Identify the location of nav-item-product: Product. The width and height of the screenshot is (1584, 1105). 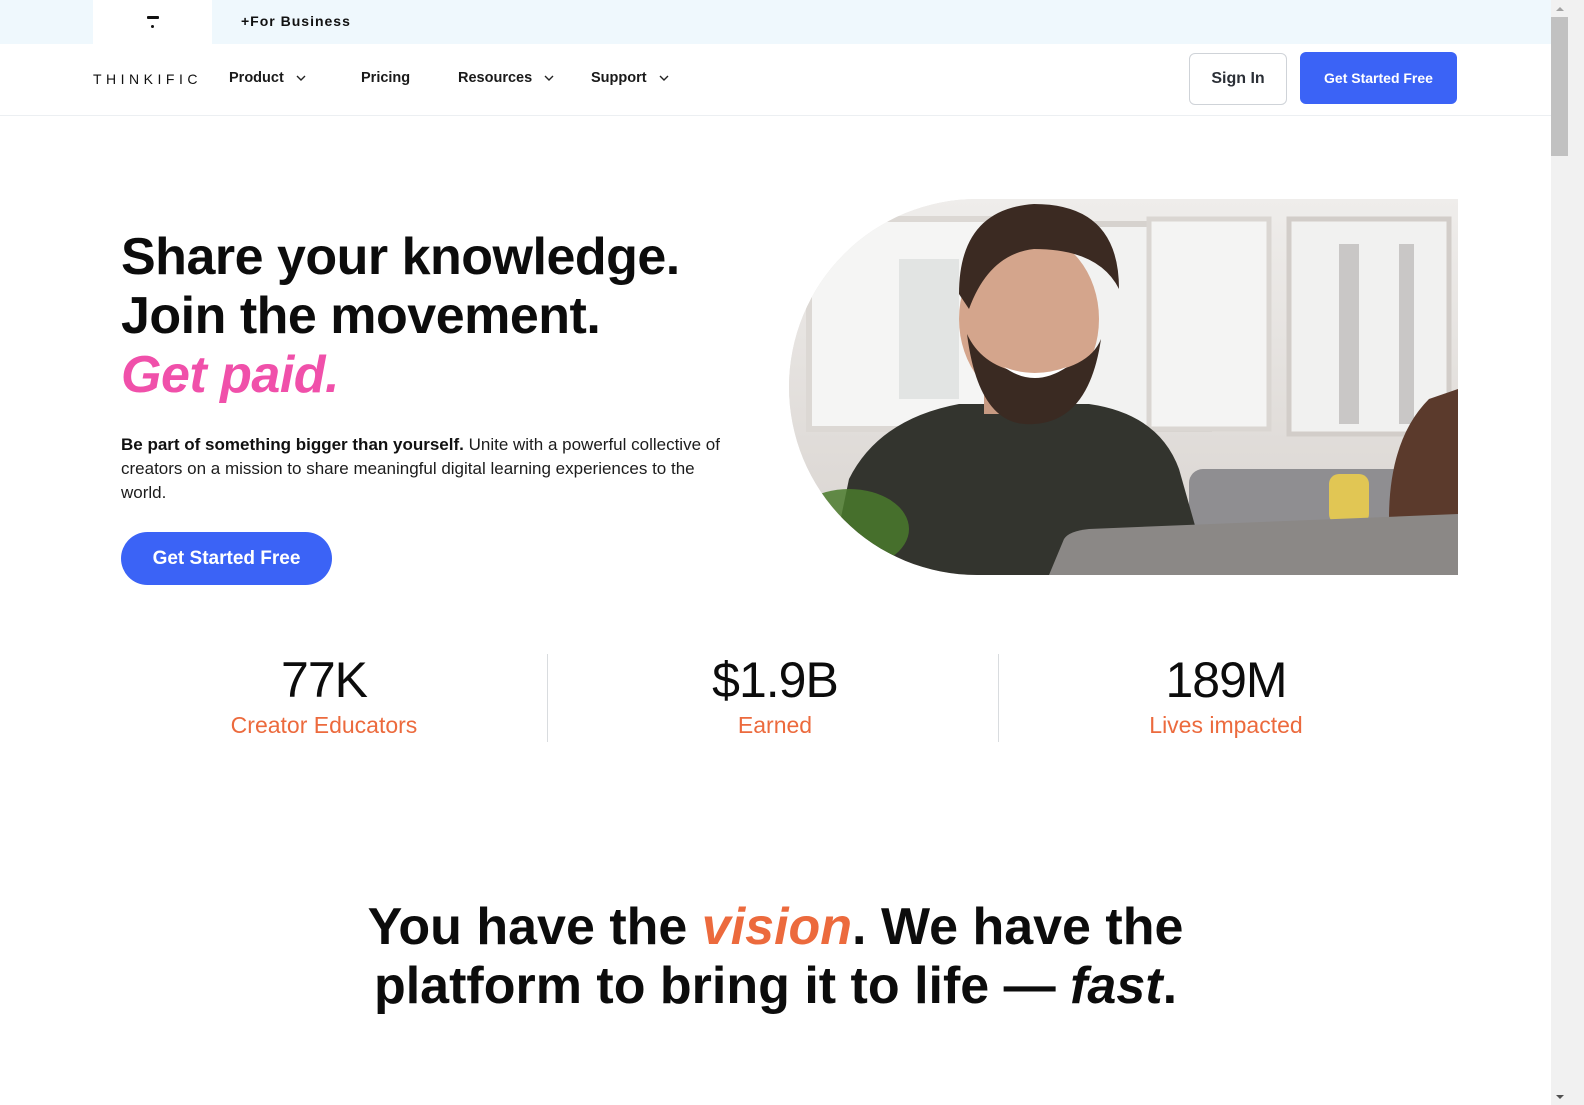
(267, 78).